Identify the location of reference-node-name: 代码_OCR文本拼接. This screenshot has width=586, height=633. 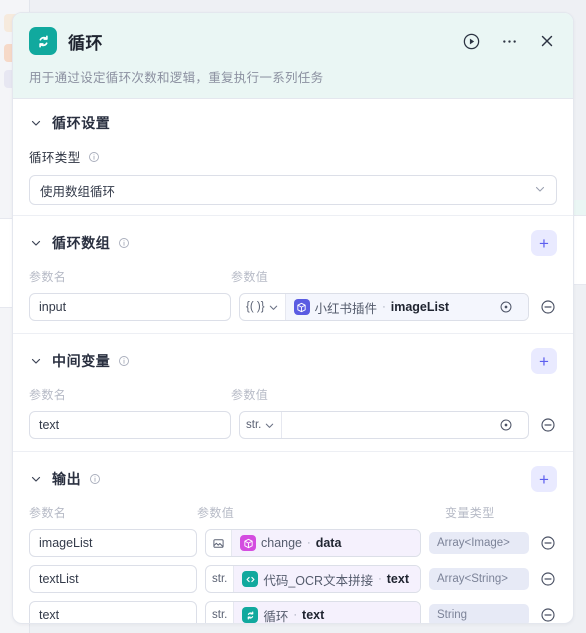
(318, 580).